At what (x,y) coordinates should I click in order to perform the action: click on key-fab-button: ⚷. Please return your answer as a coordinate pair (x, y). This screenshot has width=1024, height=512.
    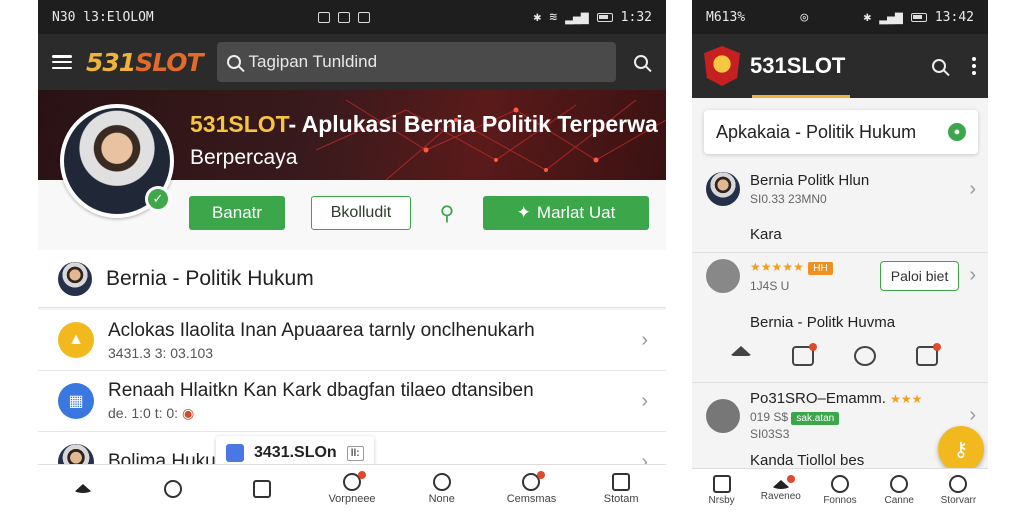
    Looking at the image, I should click on (961, 449).